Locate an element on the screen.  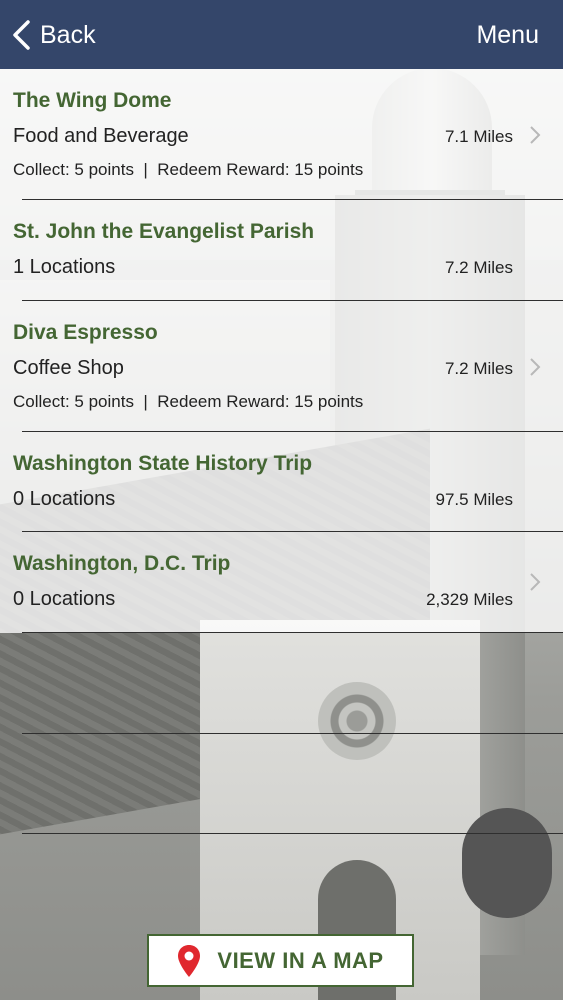
item-subtitle: Coffee Shop is located at coordinates (68, 368).